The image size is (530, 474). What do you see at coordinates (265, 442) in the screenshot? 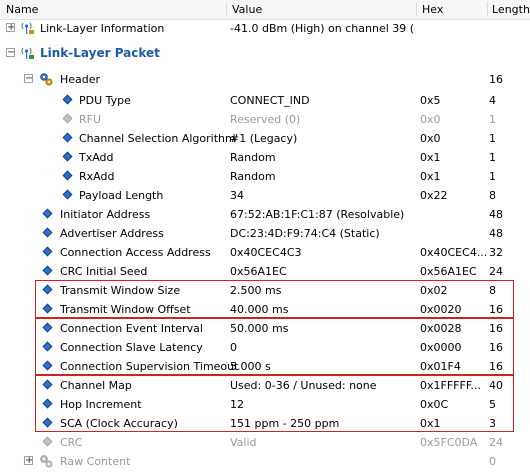
I see `tree-row: CRC Valid 0x5FC0DA 24` at bounding box center [265, 442].